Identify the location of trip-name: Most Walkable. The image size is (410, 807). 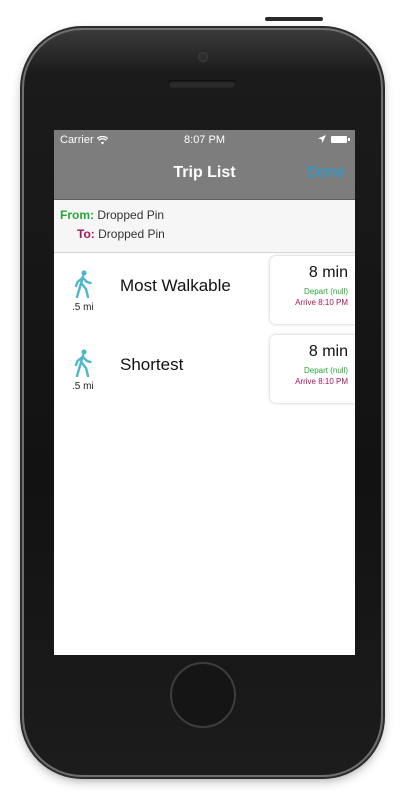
(175, 285).